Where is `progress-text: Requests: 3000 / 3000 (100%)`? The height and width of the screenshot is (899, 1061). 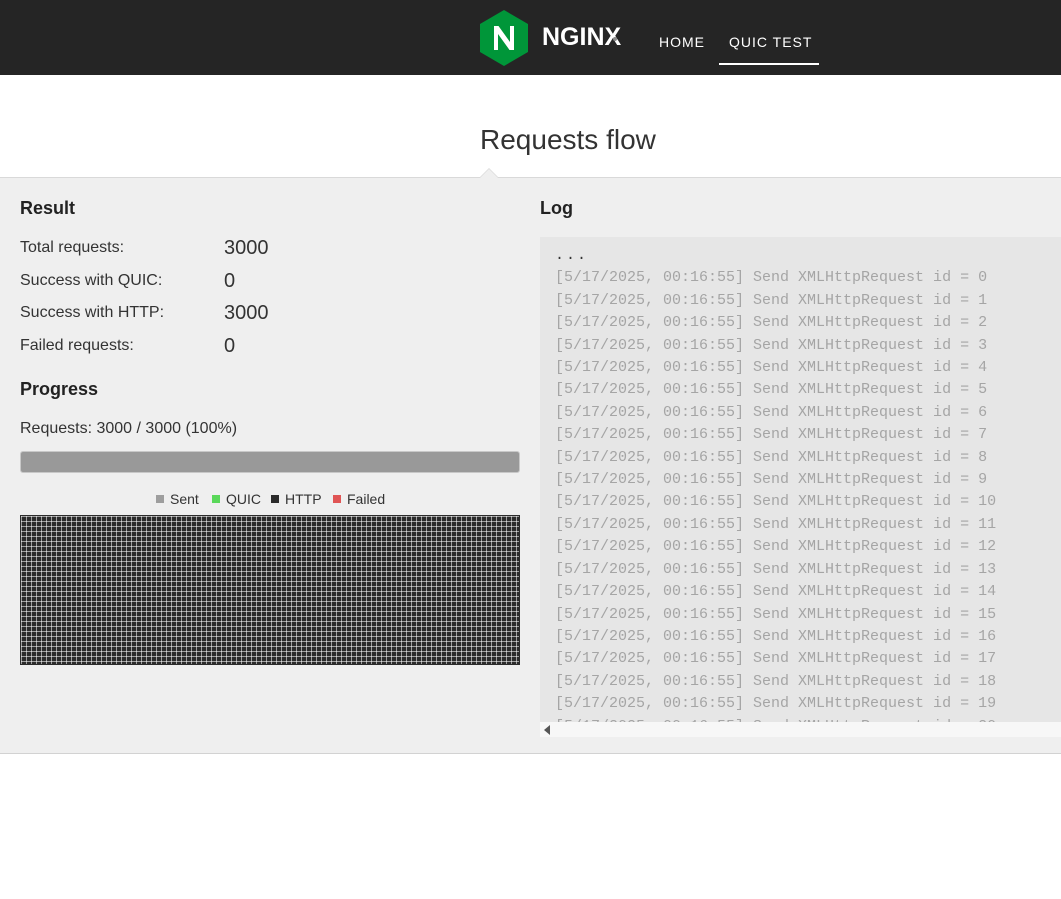 progress-text: Requests: 3000 / 3000 (100%) is located at coordinates (129, 428).